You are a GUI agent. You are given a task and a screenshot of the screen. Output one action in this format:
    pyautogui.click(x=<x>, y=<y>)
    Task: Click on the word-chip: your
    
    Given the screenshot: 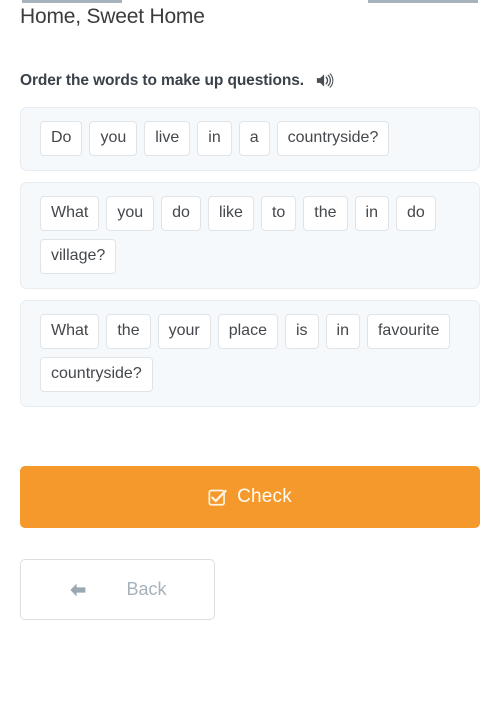 What is the action you would take?
    pyautogui.click(x=184, y=331)
    